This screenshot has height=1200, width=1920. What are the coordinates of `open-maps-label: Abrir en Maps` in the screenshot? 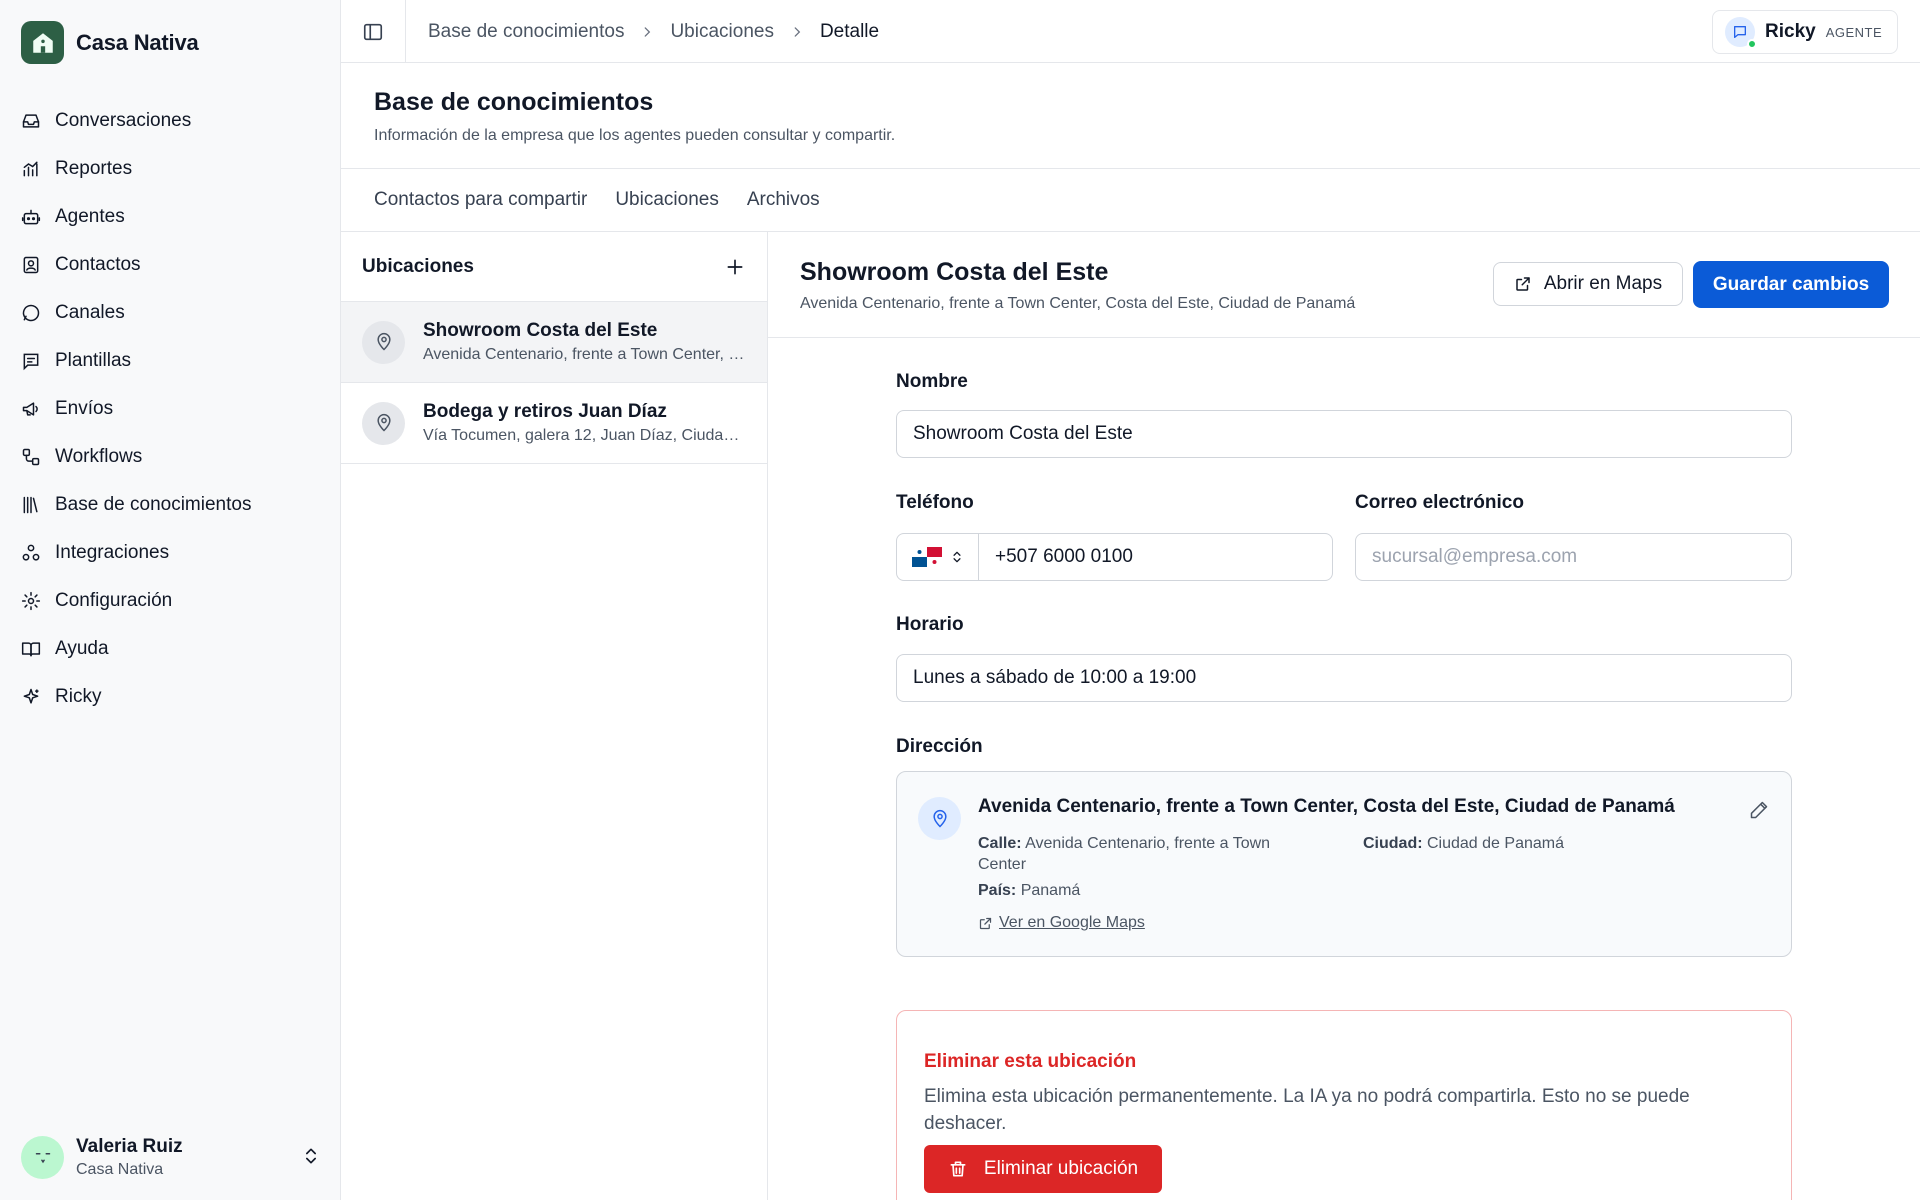 It's located at (1603, 283).